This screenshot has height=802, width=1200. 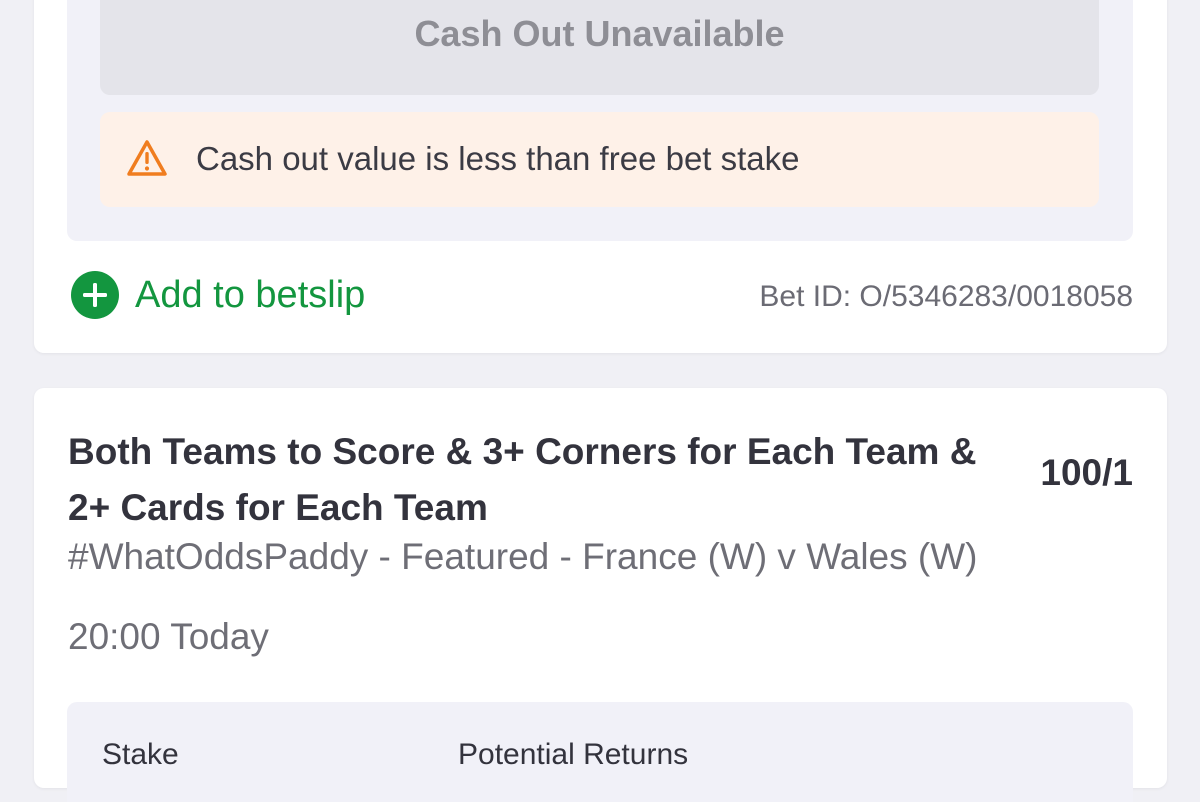 What do you see at coordinates (140, 754) in the screenshot?
I see `stake-label: Stake` at bounding box center [140, 754].